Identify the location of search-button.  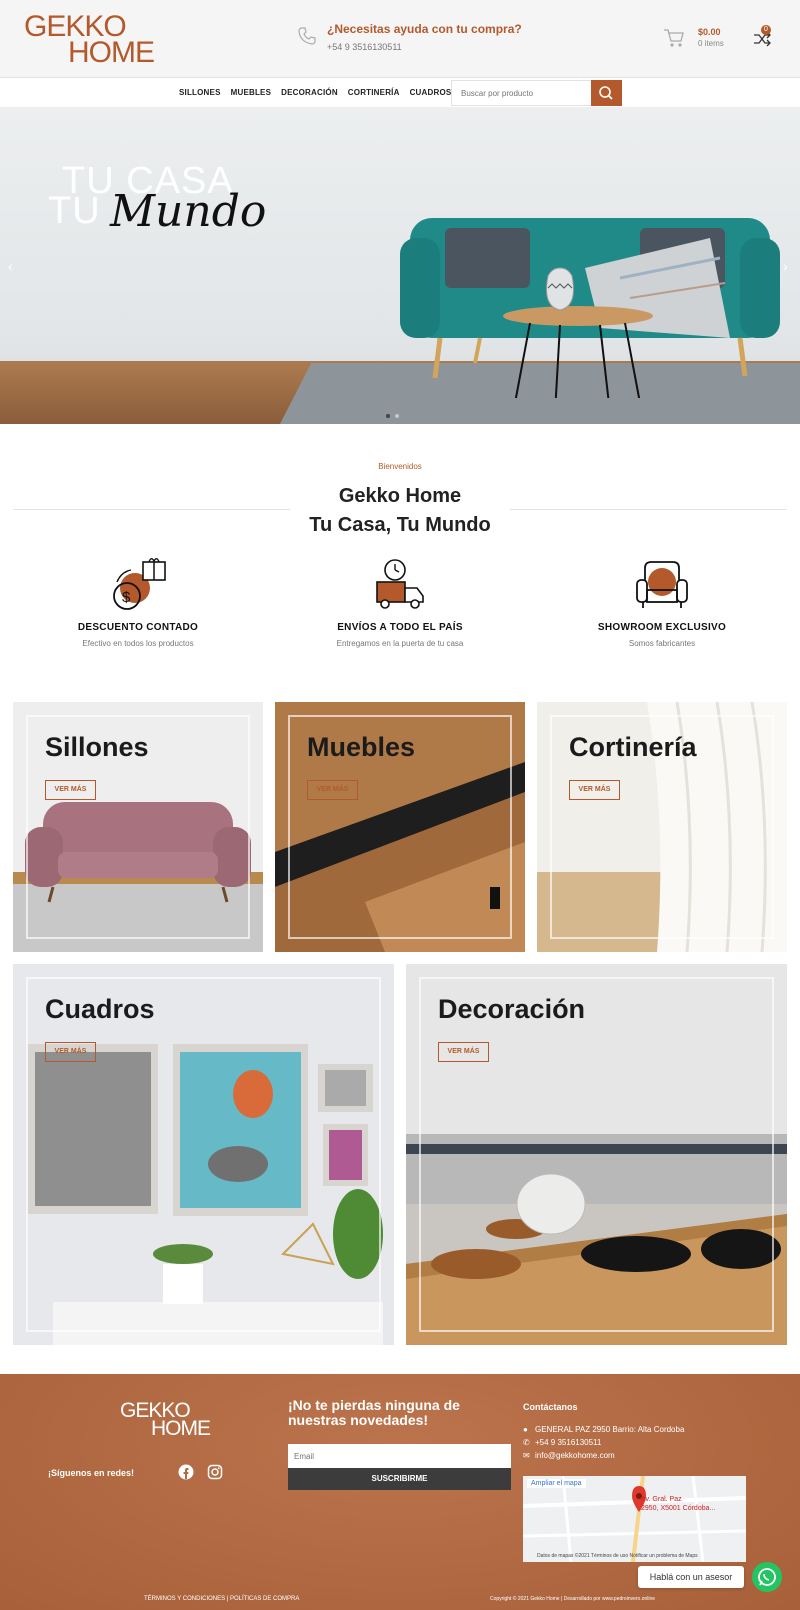
(606, 93).